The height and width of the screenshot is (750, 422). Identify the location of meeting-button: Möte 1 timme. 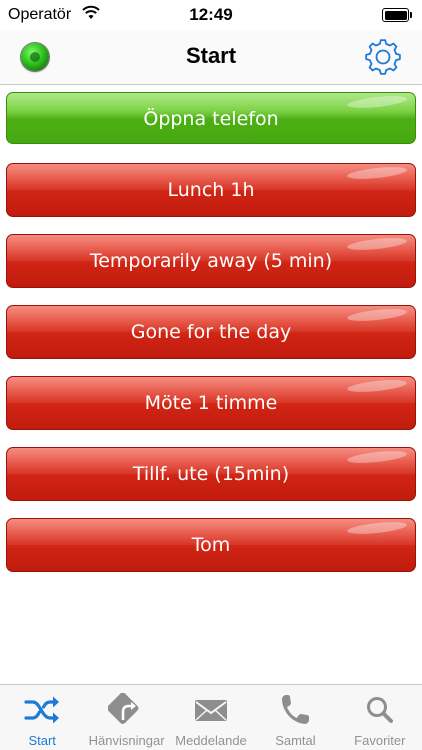
(211, 403).